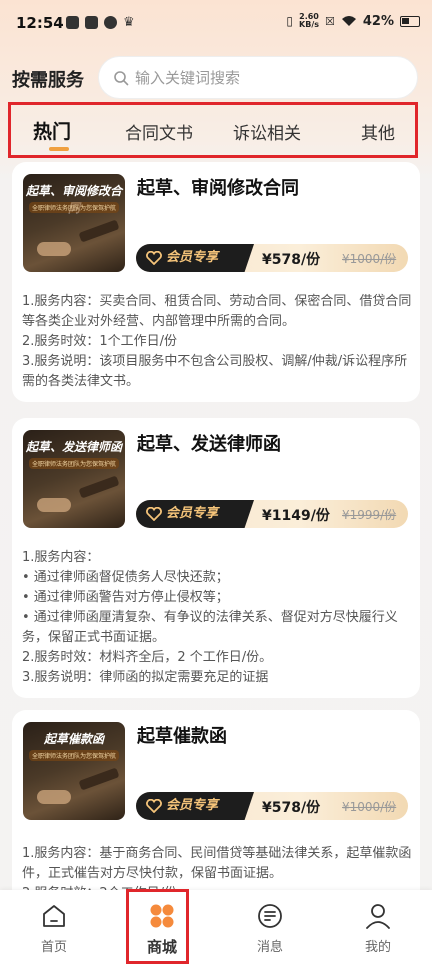 Image resolution: width=432 pixels, height=964 pixels. Describe the element at coordinates (309, 20) in the screenshot. I see `network-speed: 2.60 KB/s` at that location.